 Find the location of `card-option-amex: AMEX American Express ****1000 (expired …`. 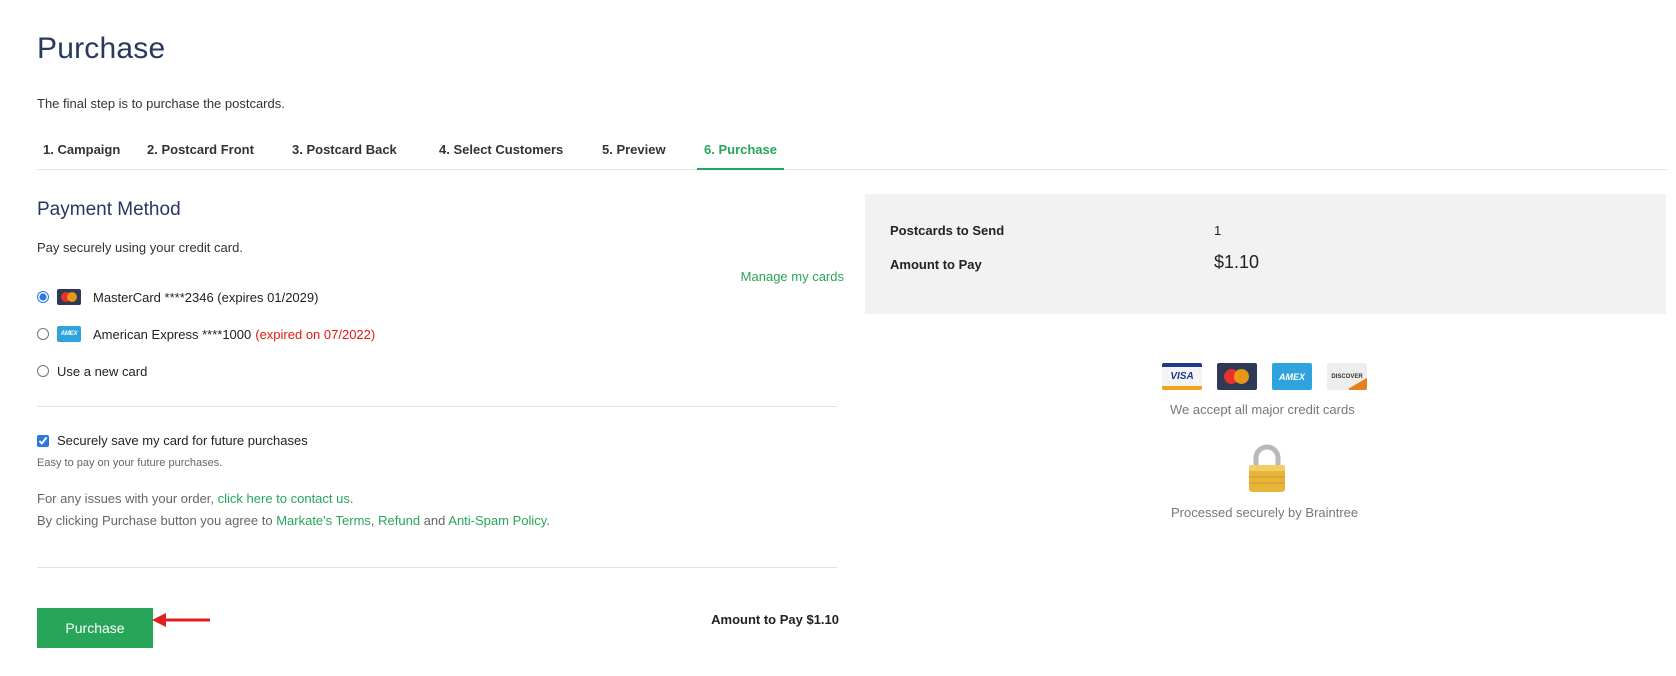

card-option-amex: AMEX American Express ****1000 (expired … is located at coordinates (206, 334).